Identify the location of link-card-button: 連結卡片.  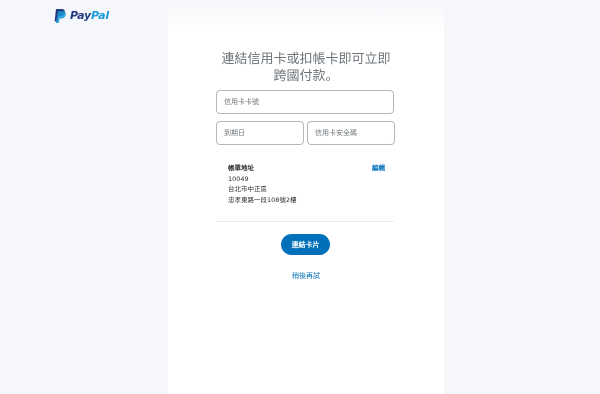
(305, 244).